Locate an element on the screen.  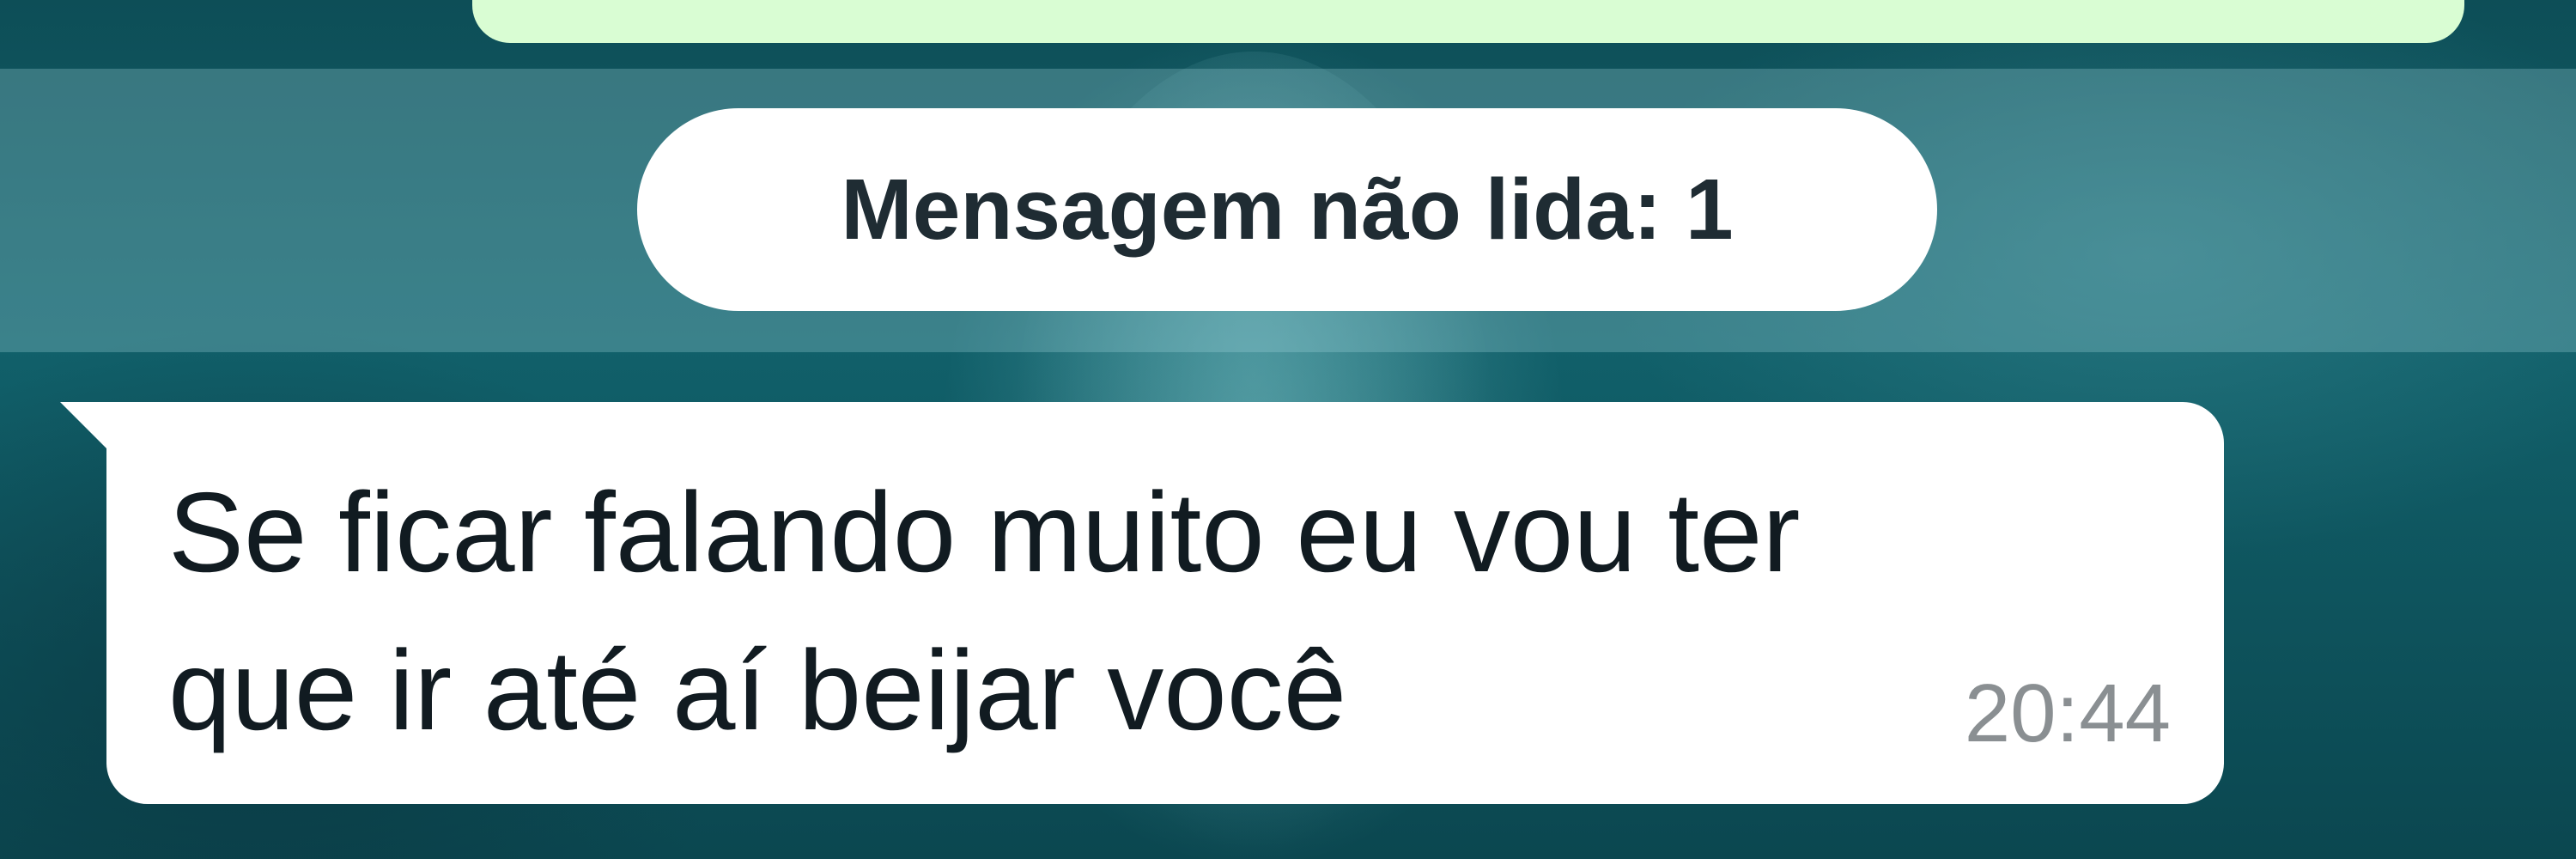
unread-messages-label: Mensagem não lida: 1 is located at coordinates (1287, 210).